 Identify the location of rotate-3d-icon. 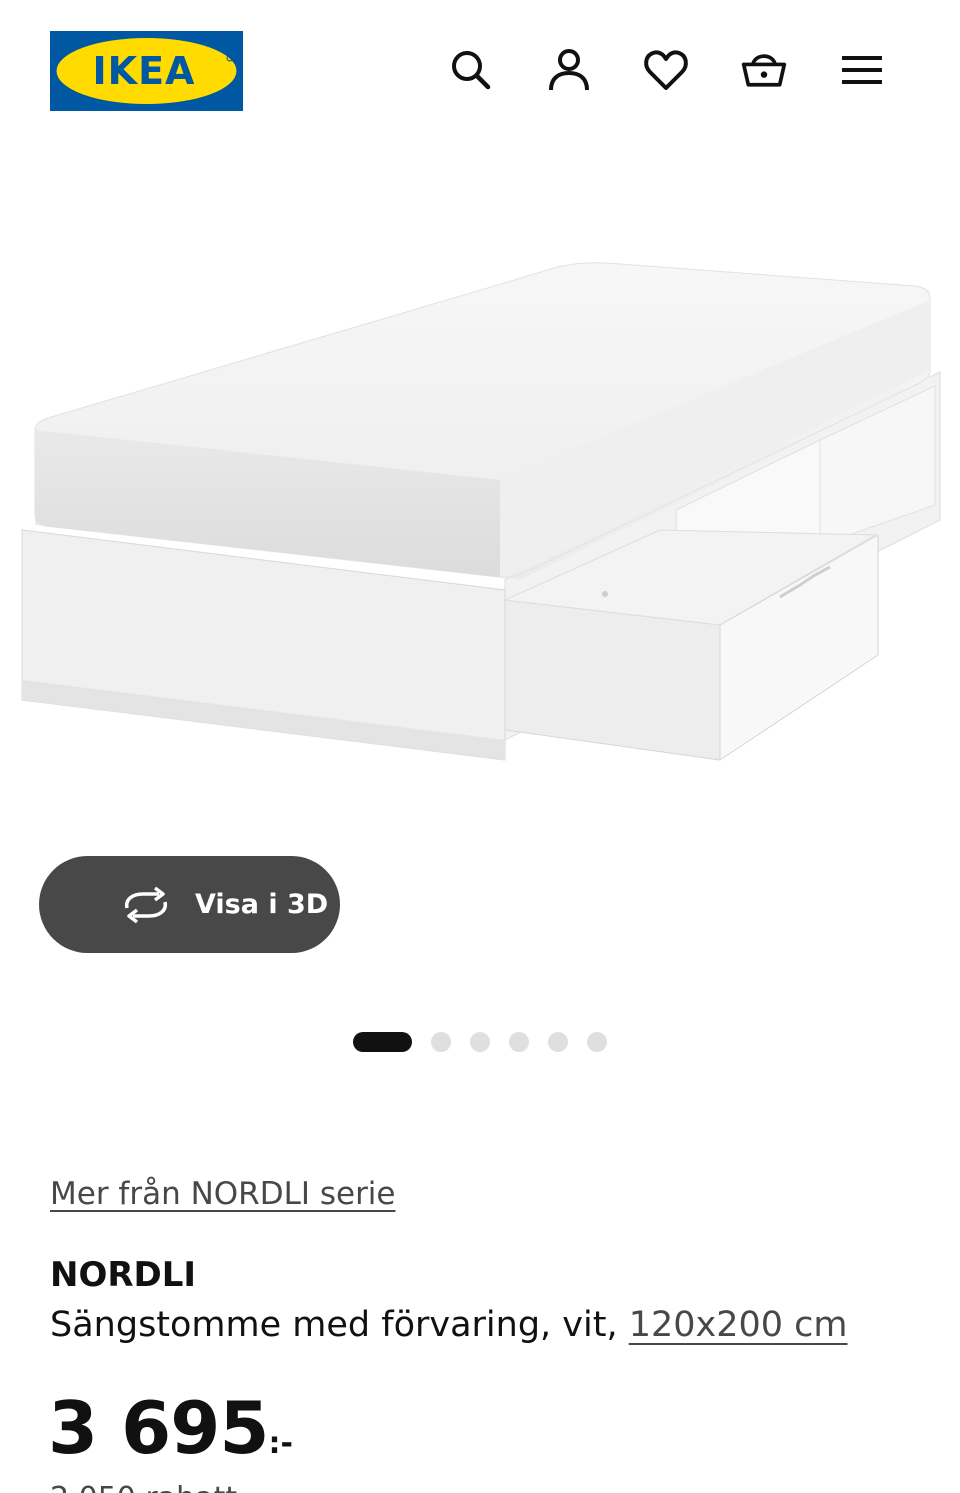
(146, 905).